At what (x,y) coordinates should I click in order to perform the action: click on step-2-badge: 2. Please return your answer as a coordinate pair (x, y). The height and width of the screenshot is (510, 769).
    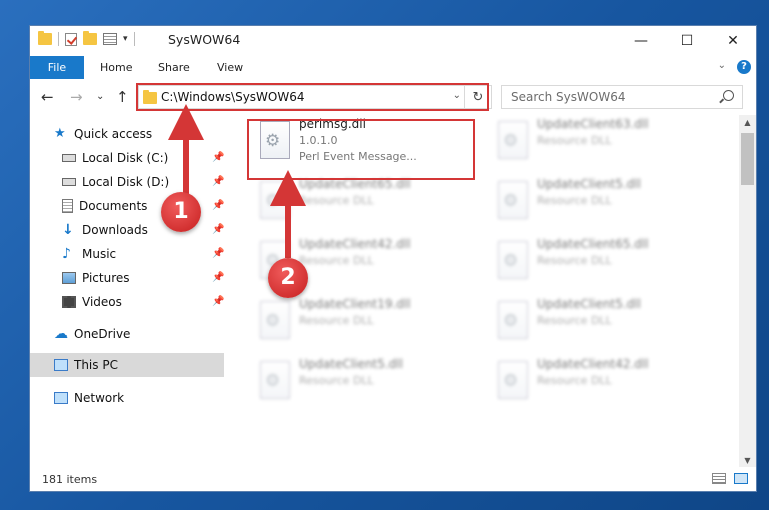
    Looking at the image, I should click on (288, 278).